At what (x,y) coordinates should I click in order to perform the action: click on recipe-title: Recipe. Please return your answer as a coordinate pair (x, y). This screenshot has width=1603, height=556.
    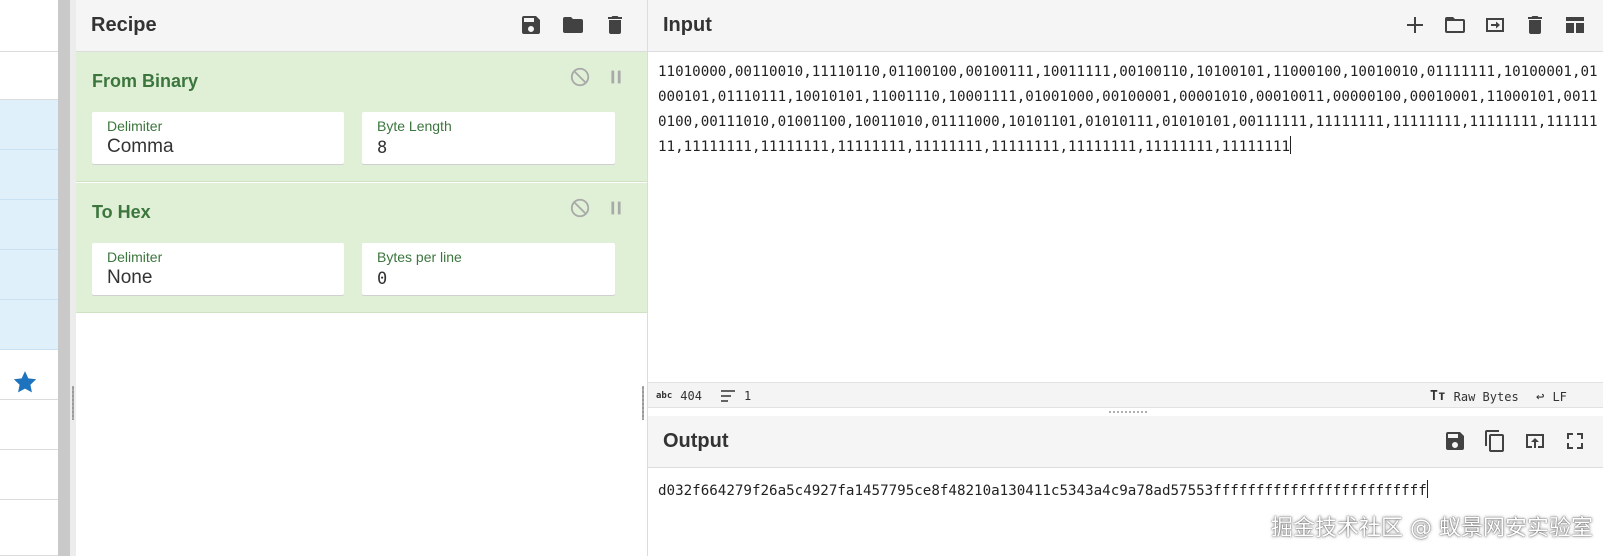
    Looking at the image, I should click on (124, 25).